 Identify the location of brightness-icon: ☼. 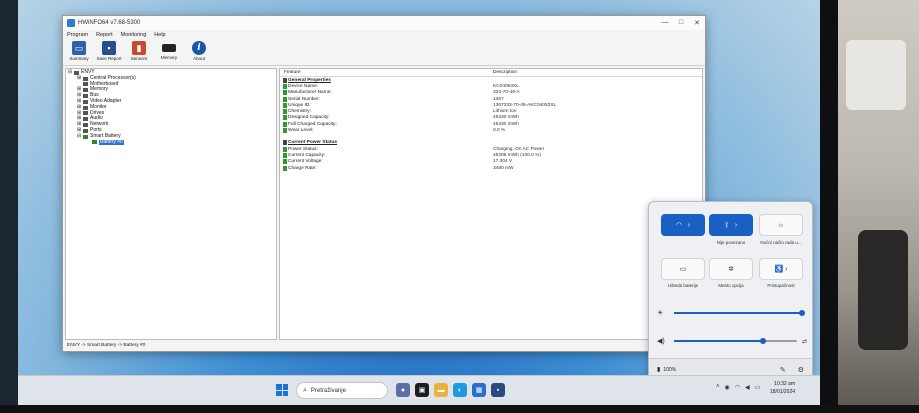
(781, 225).